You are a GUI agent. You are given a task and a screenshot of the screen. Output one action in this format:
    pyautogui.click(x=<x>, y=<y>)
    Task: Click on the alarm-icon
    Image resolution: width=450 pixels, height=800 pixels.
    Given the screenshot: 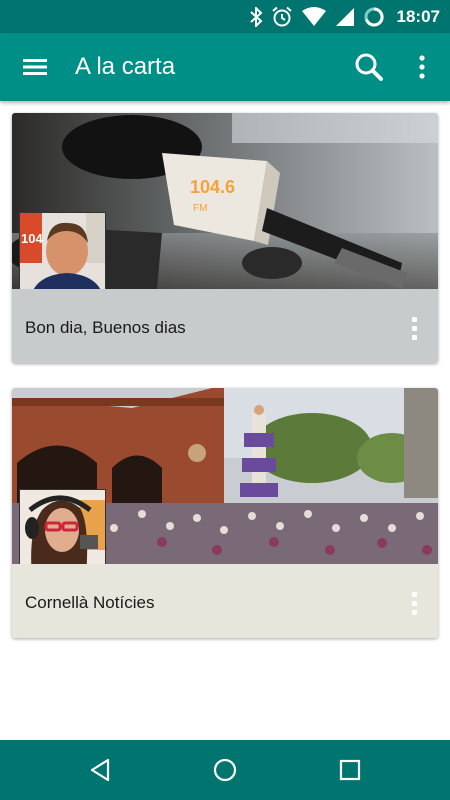 What is the action you would take?
    pyautogui.click(x=281, y=16)
    